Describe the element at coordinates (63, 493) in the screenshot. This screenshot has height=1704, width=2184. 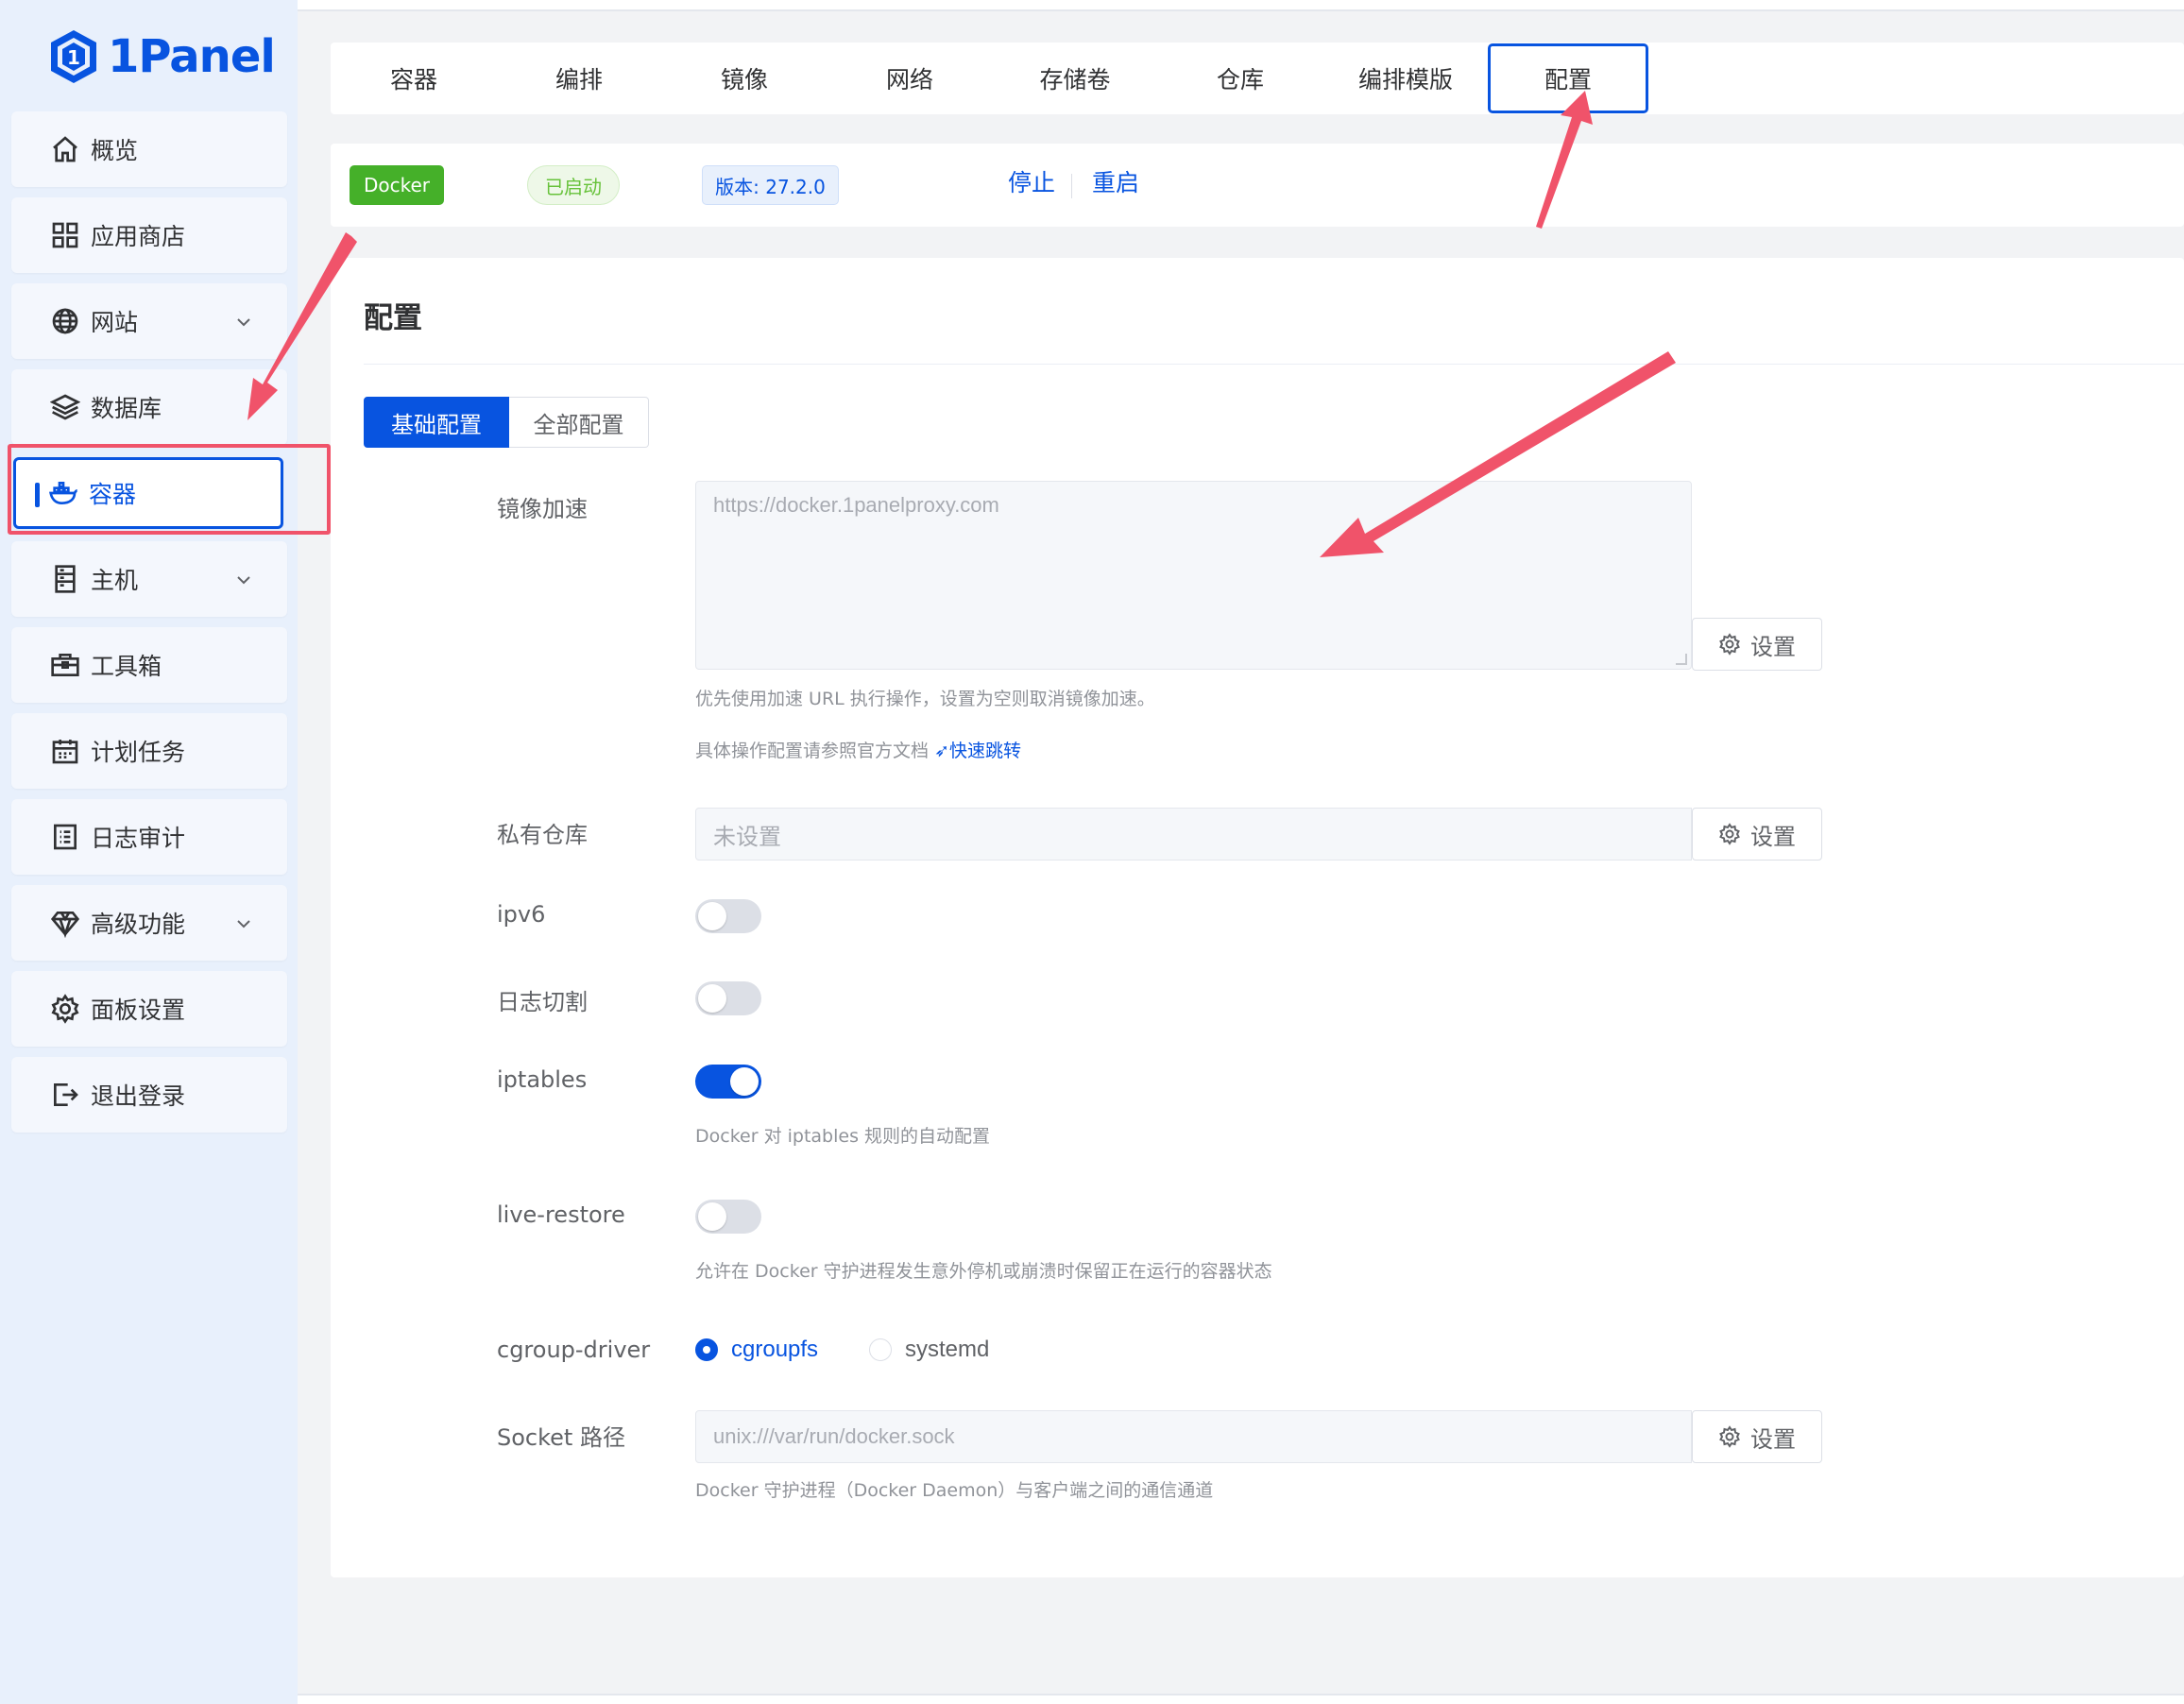
I see `docker-icon` at that location.